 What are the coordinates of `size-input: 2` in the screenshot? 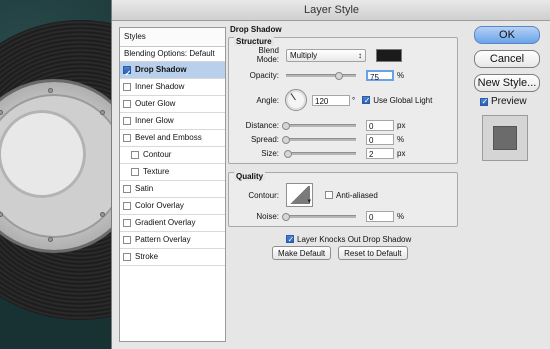 It's located at (380, 153).